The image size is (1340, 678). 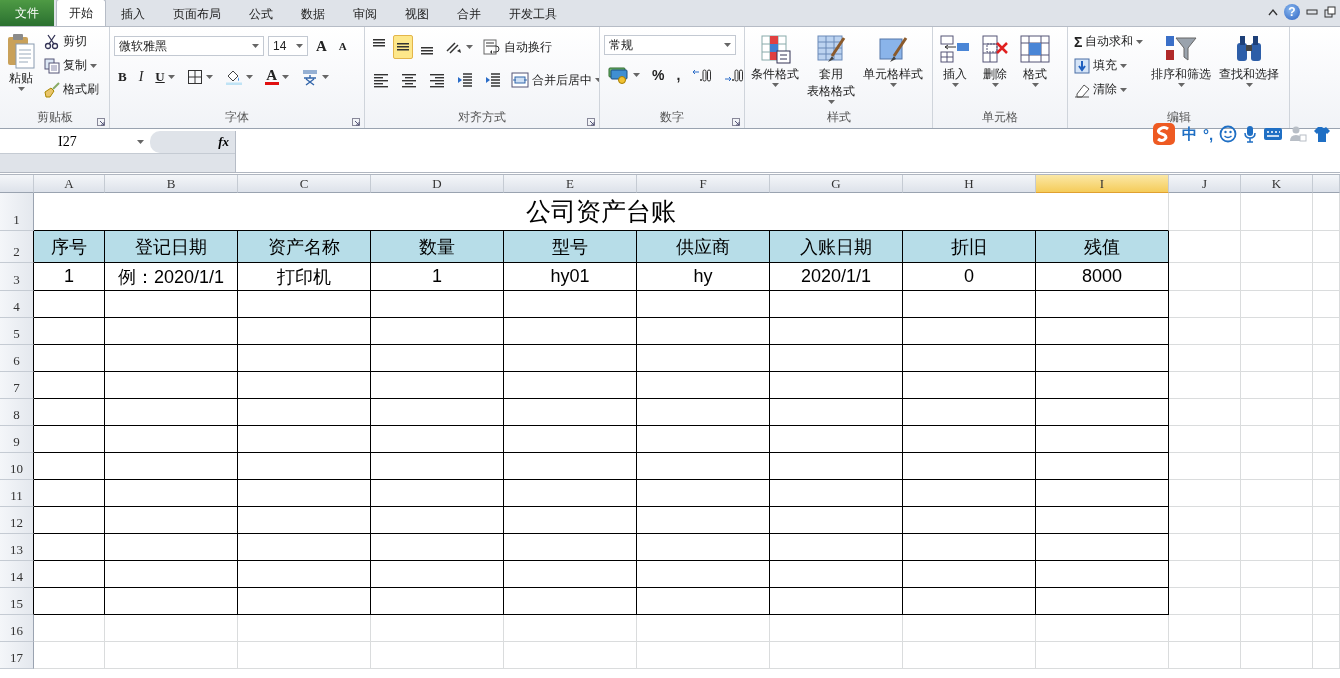 I want to click on ribbon-button: 清除, so click(x=1109, y=89).